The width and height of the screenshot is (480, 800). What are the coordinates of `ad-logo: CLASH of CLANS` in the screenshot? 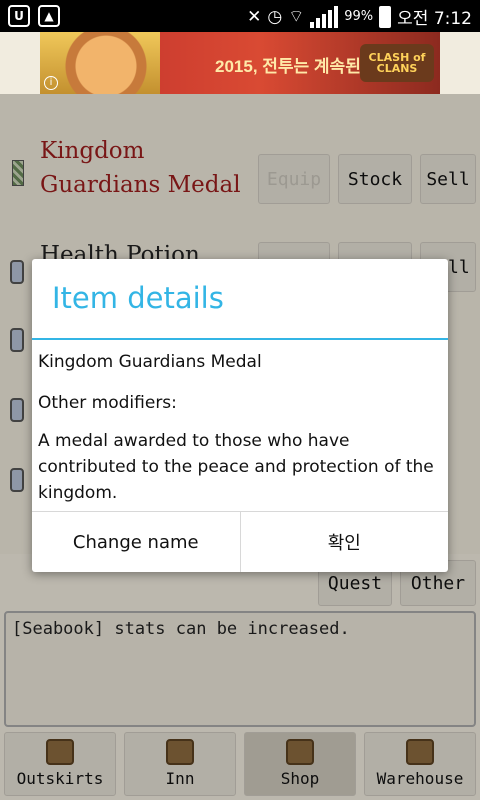 It's located at (397, 63).